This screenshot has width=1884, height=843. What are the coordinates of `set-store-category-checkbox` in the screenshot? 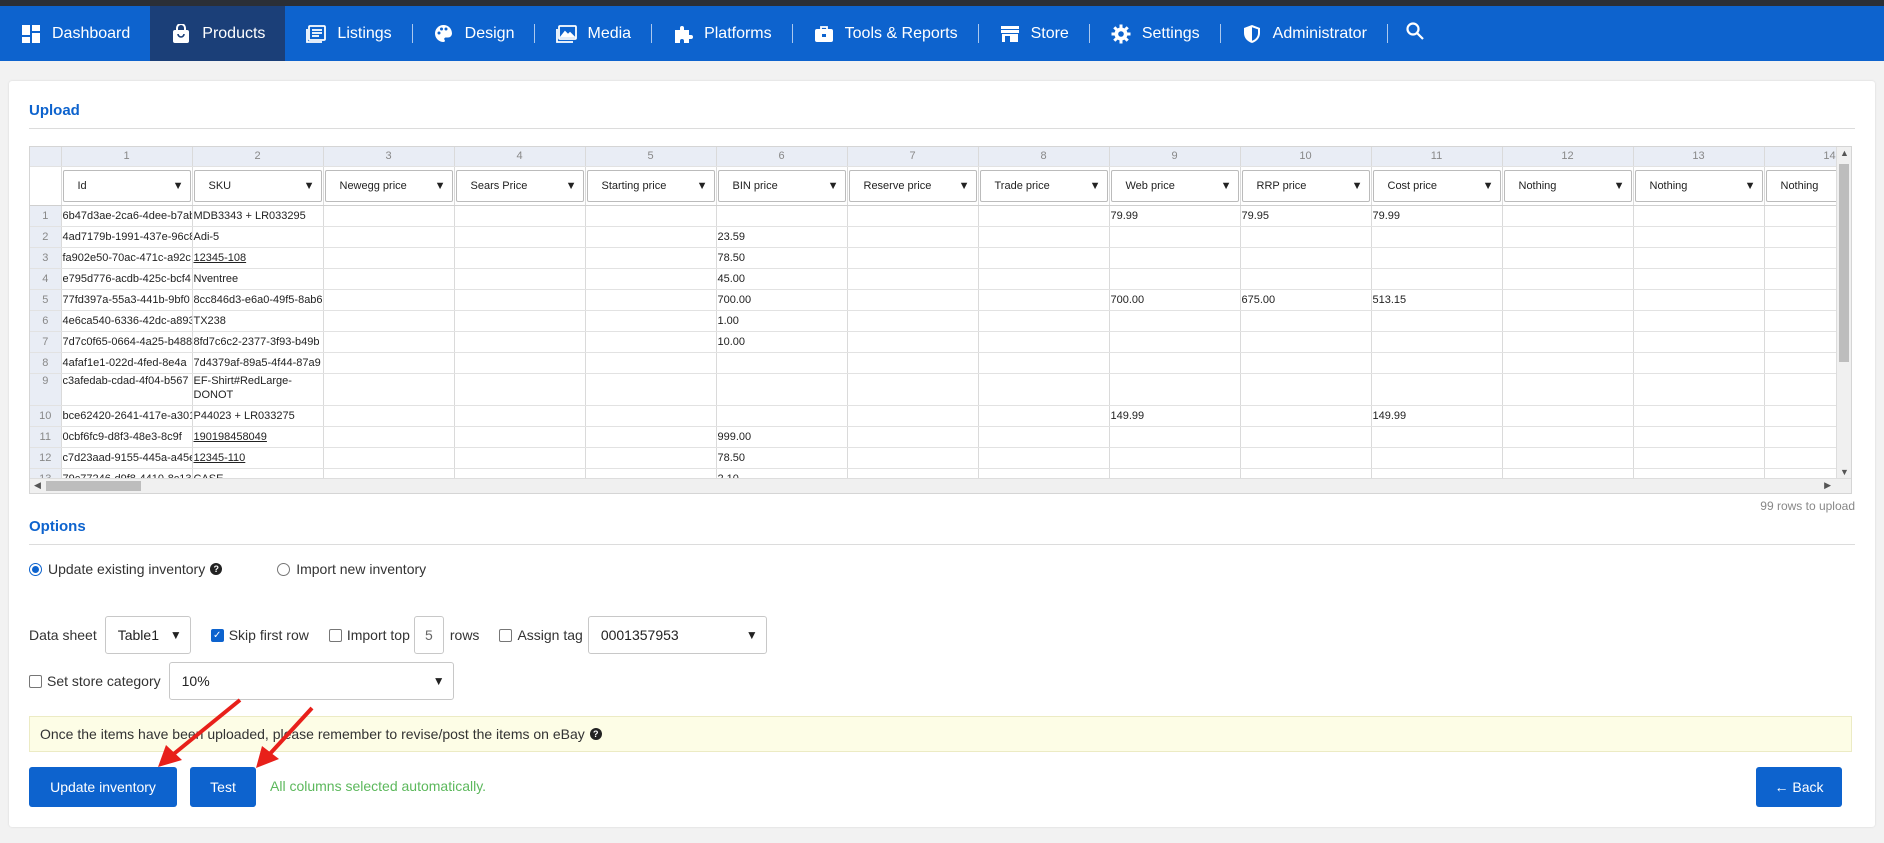 It's located at (35, 681).